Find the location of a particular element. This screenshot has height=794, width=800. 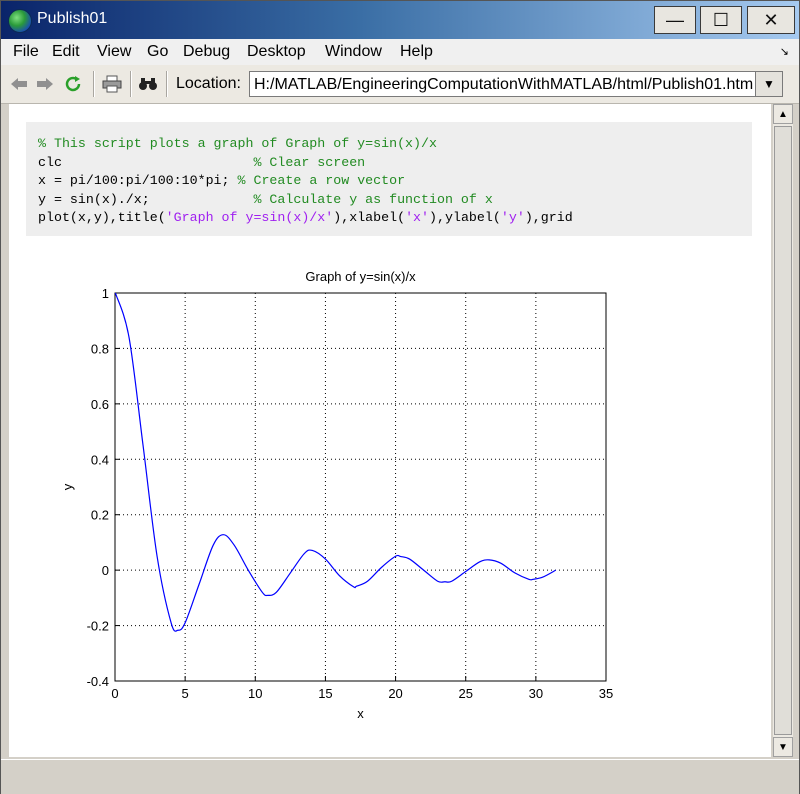

vertical-scrollbar: ▲ ▼ is located at coordinates (783, 430).